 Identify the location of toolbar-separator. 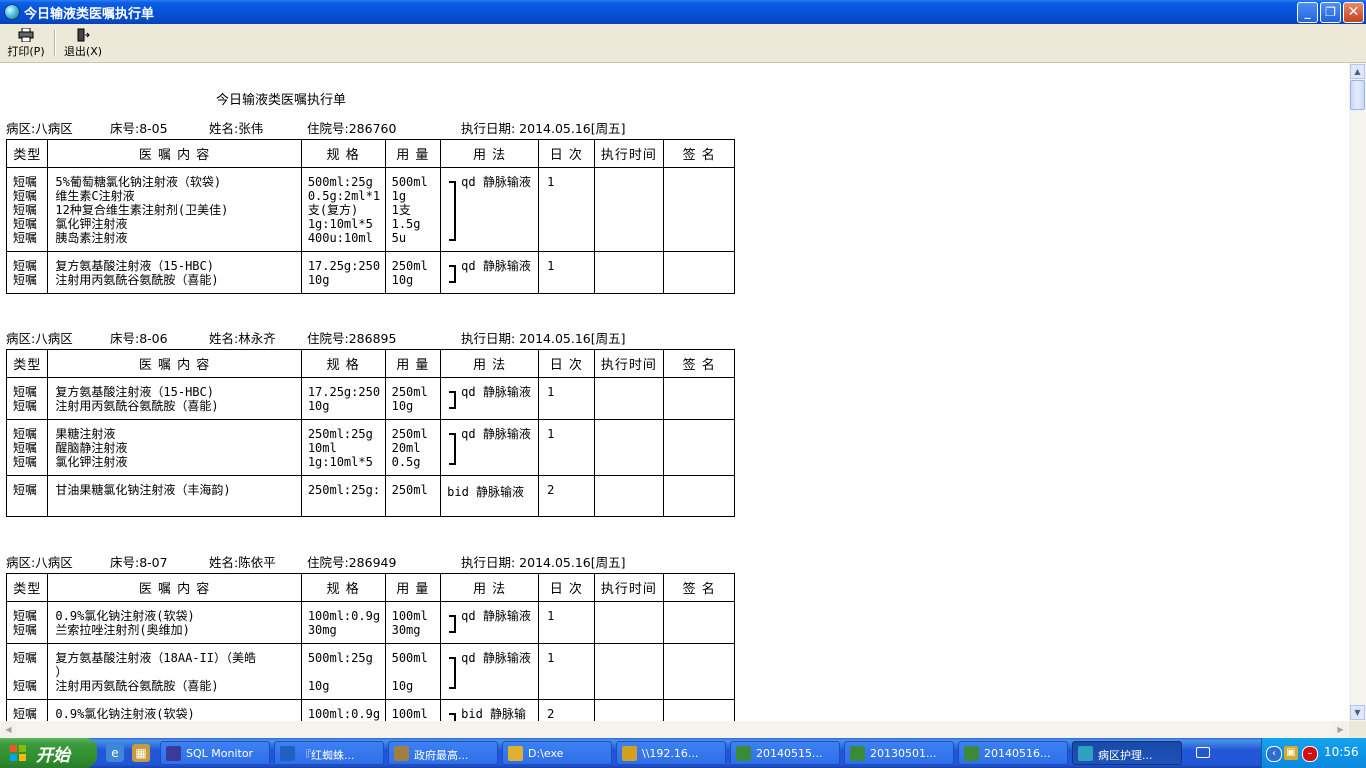
(55, 43).